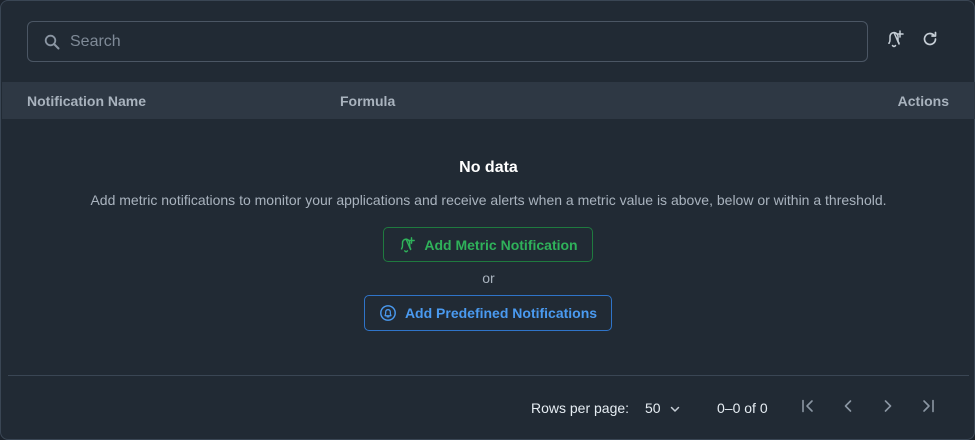 Image resolution: width=975 pixels, height=440 pixels. I want to click on add-predefined-notifications-button: Add Predefined Notifications, so click(488, 313).